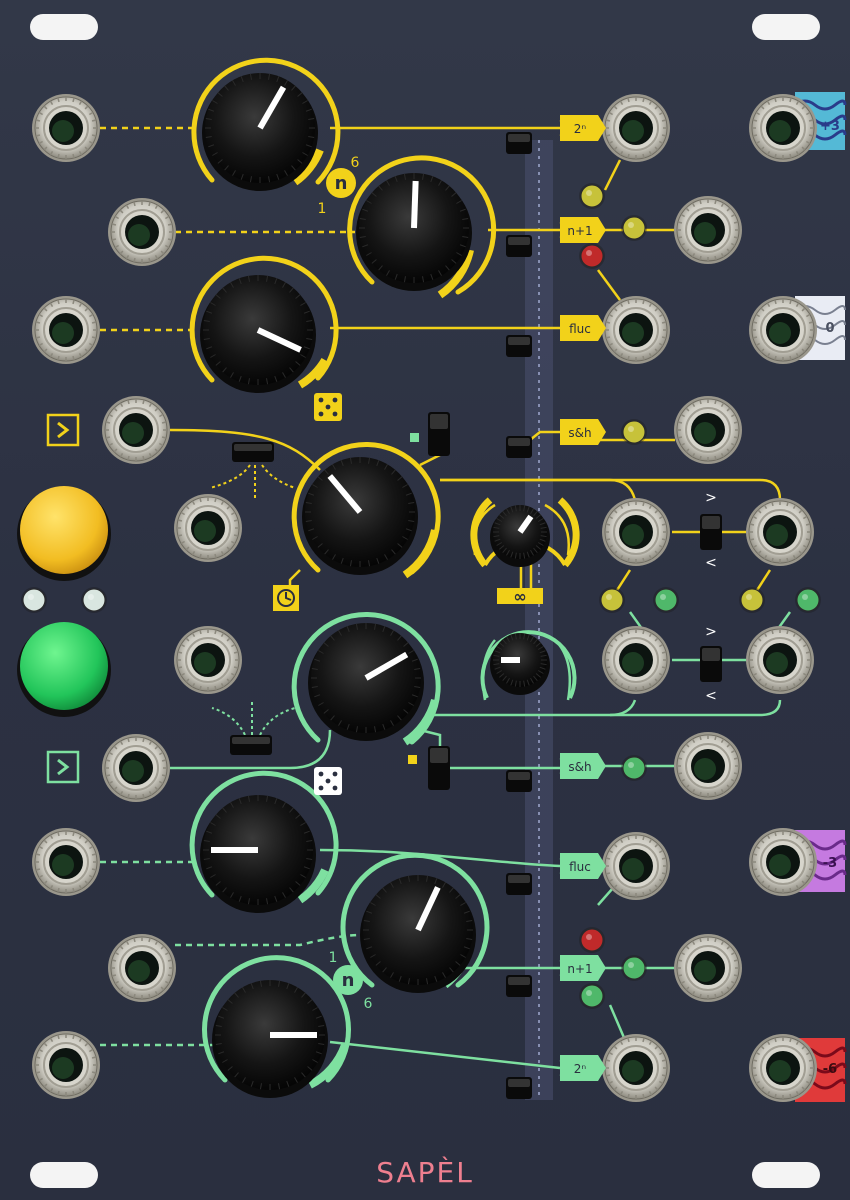  I want to click on mode-switch-bottom, so click(439, 768).